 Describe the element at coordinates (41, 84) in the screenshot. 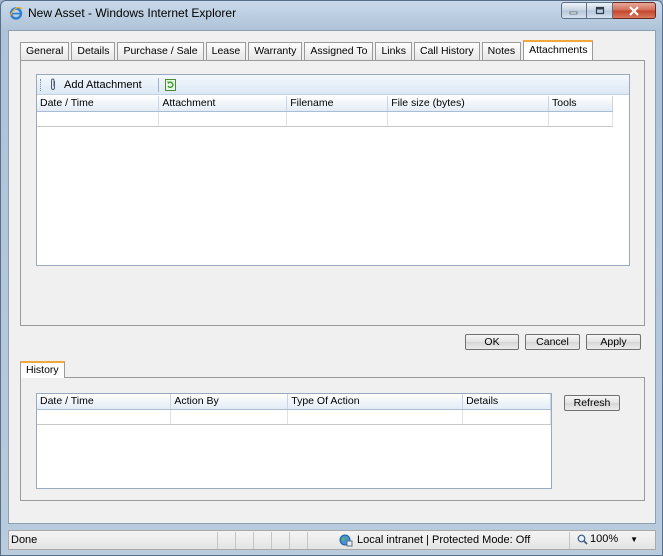

I see `toolbar-grip` at that location.